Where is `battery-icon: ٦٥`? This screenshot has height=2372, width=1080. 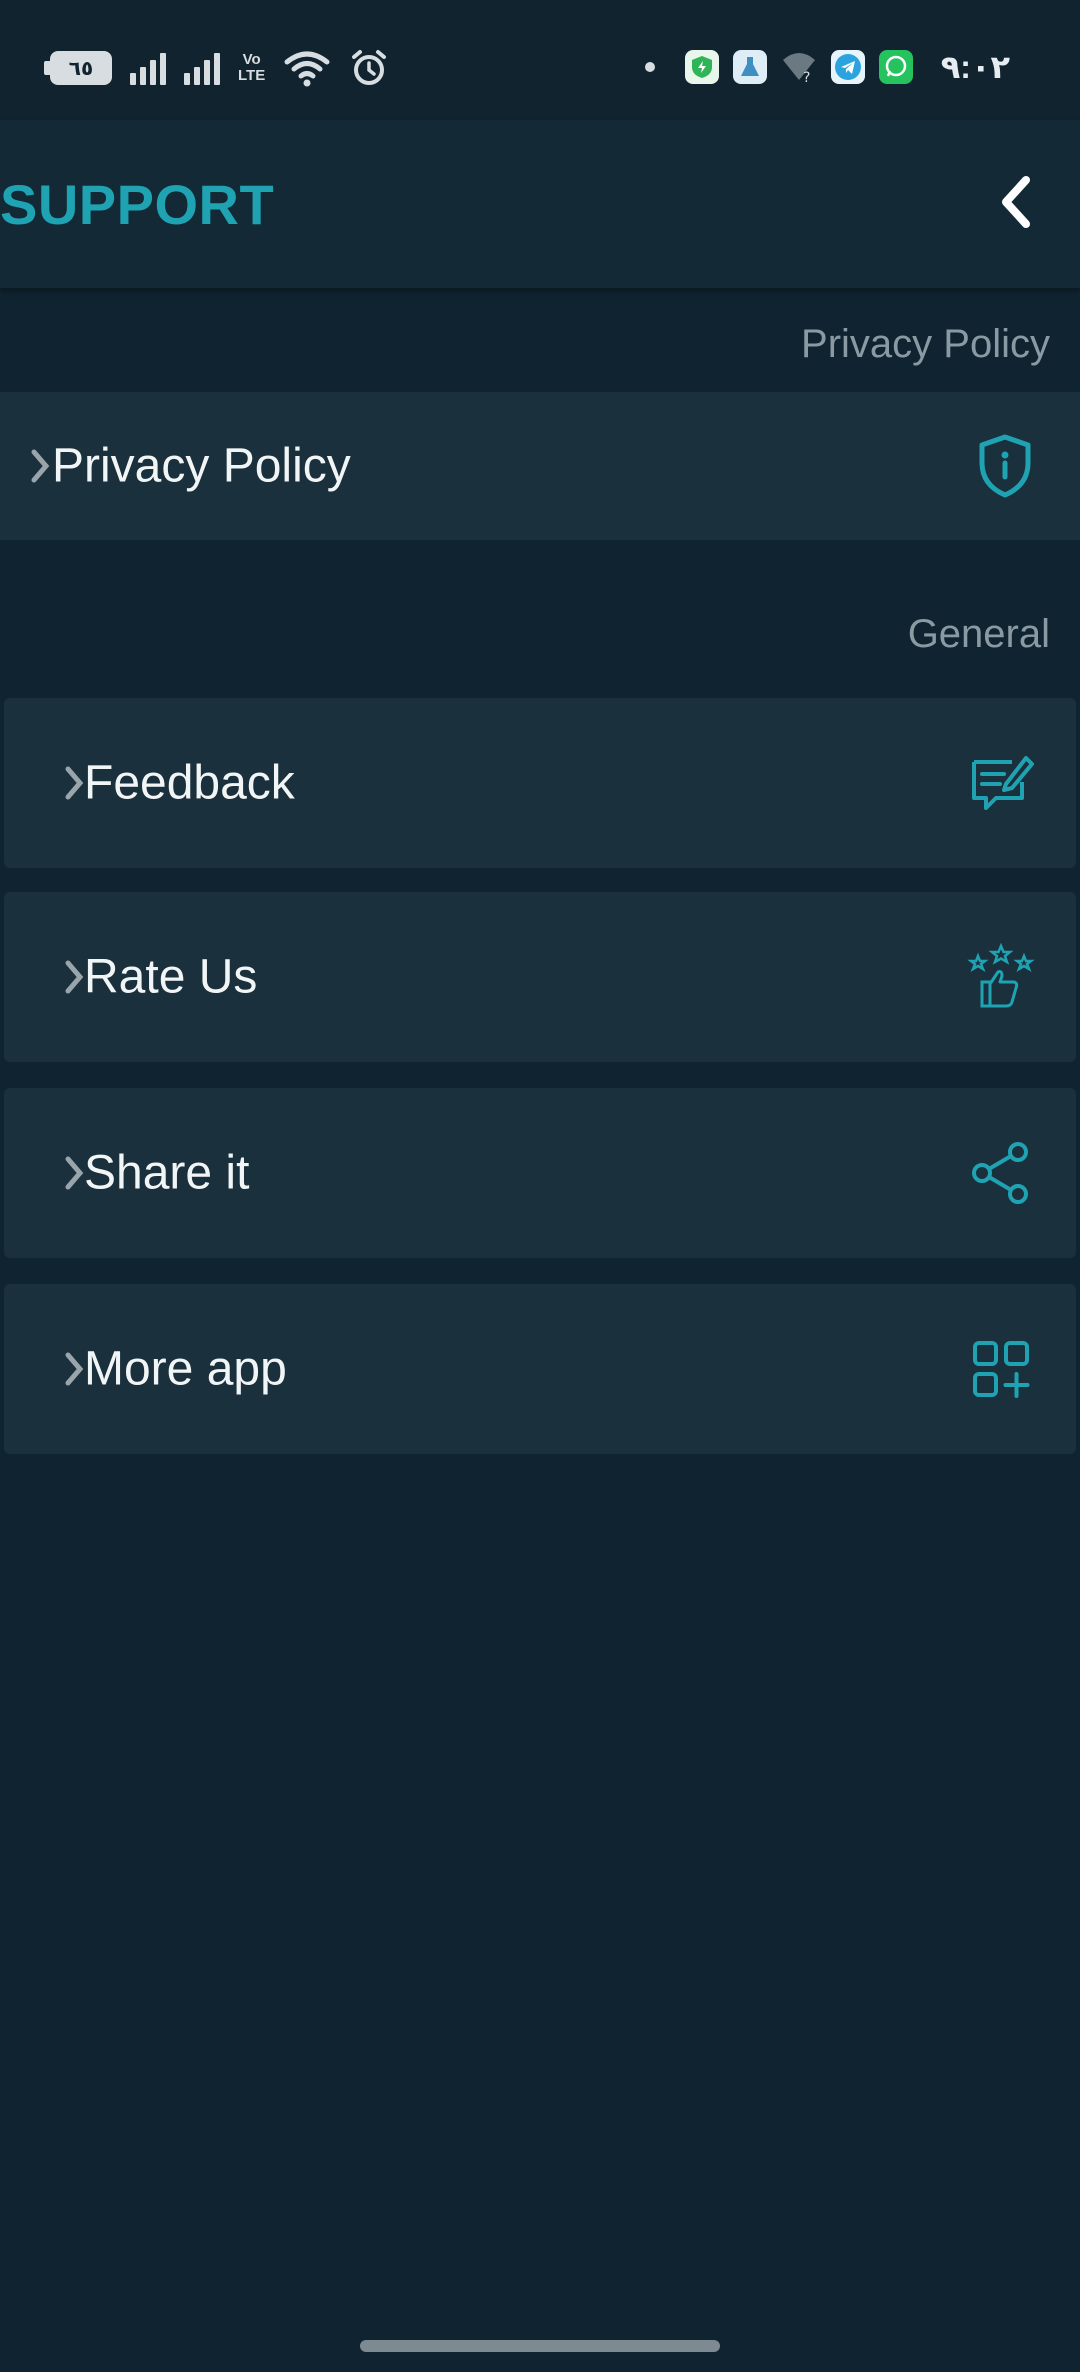 battery-icon: ٦٥ is located at coordinates (78, 68).